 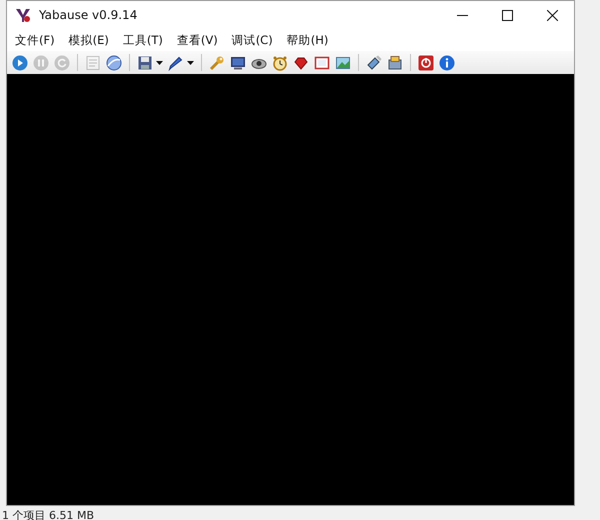 What do you see at coordinates (552, 15) in the screenshot?
I see `close-icon` at bounding box center [552, 15].